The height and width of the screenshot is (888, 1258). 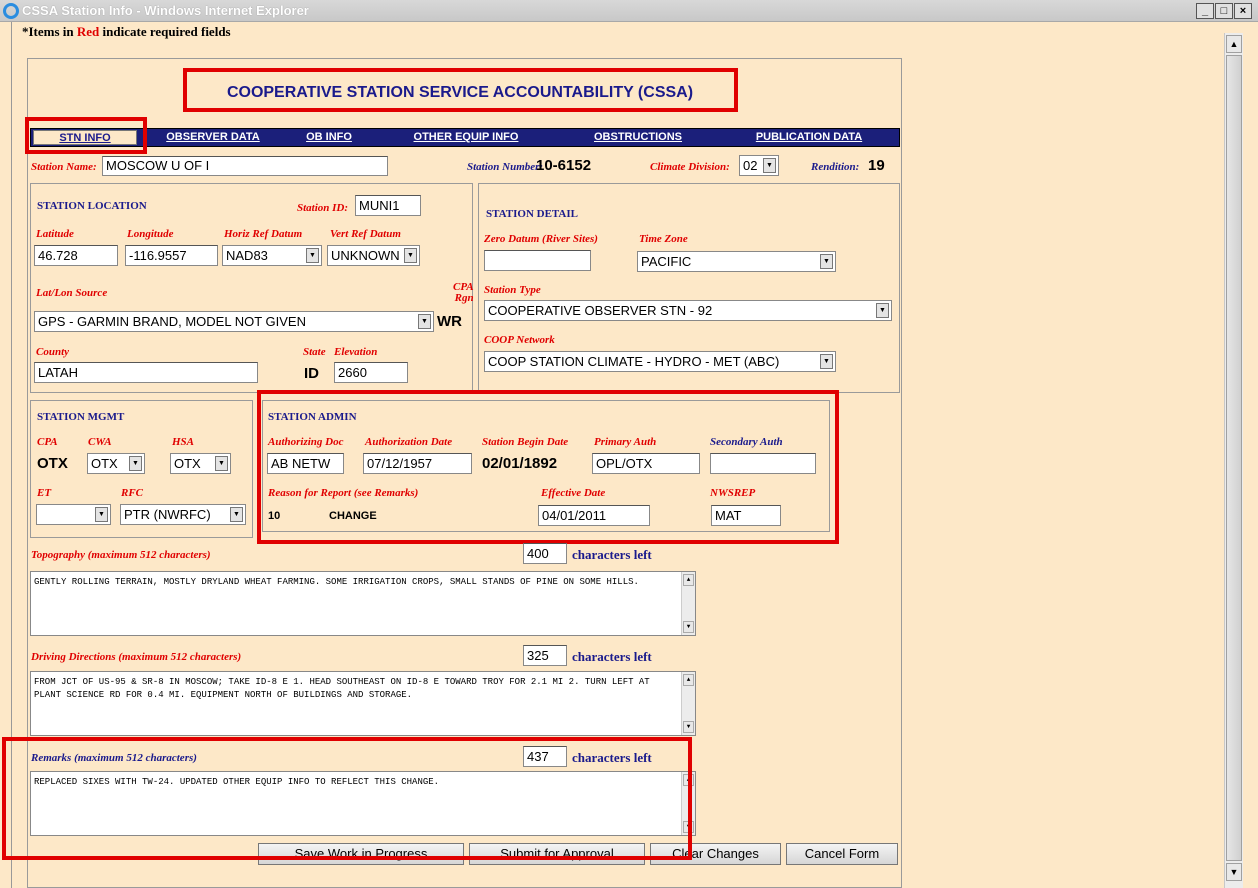 I want to click on authorizing-doc-label: Authorizing Doc, so click(x=306, y=442).